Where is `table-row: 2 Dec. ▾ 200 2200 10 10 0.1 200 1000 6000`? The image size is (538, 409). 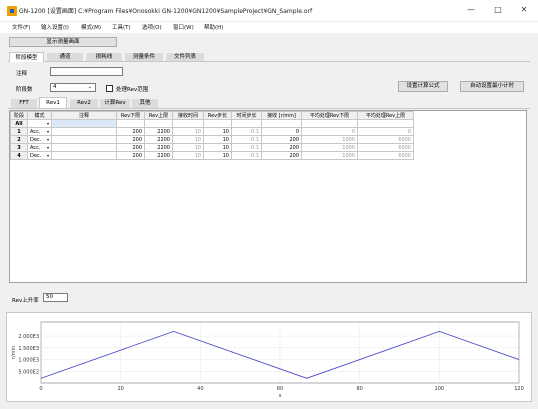
table-row: 2 Dec. ▾ 200 2200 10 10 0.1 200 1000 6000 is located at coordinates (212, 139).